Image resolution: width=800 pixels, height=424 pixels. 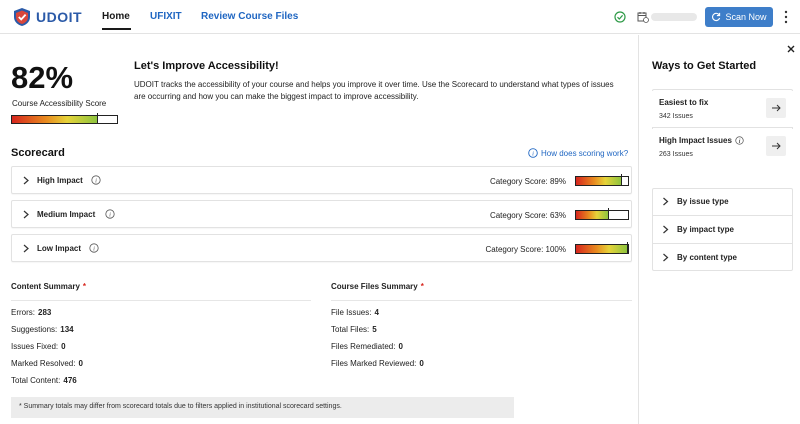 What do you see at coordinates (722, 147) in the screenshot?
I see `high-impact-issues-card: High Impact Issues i 263 Issues` at bounding box center [722, 147].